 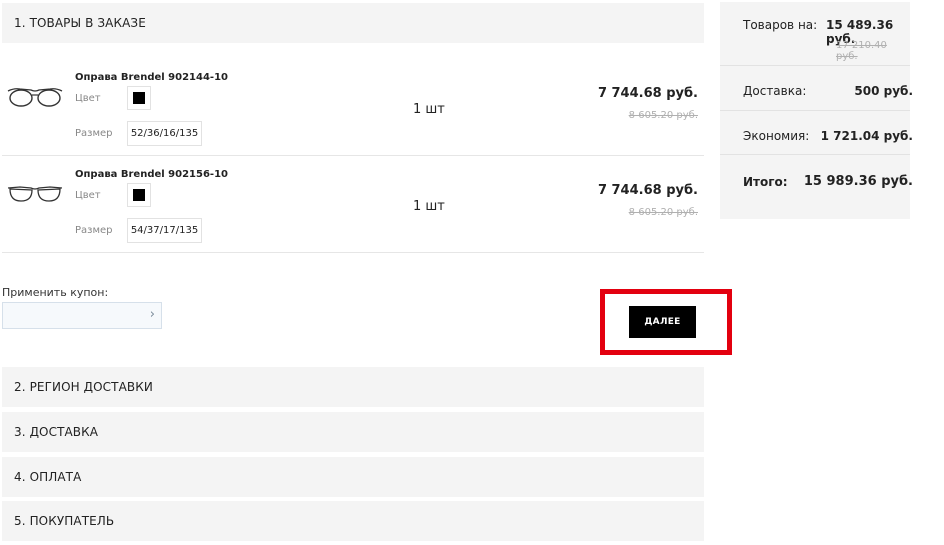 What do you see at coordinates (662, 322) in the screenshot?
I see `next-button: ДАЛЕЕ` at bounding box center [662, 322].